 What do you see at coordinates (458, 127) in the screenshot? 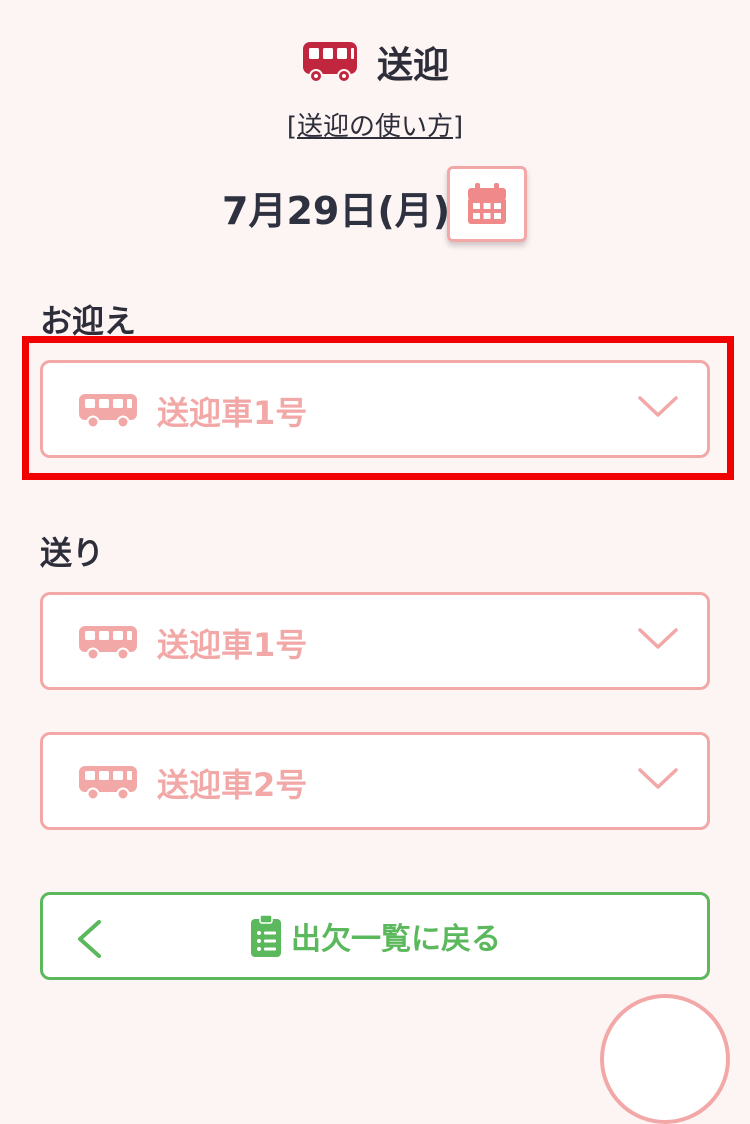
I see `howto-close-bracket: ]` at bounding box center [458, 127].